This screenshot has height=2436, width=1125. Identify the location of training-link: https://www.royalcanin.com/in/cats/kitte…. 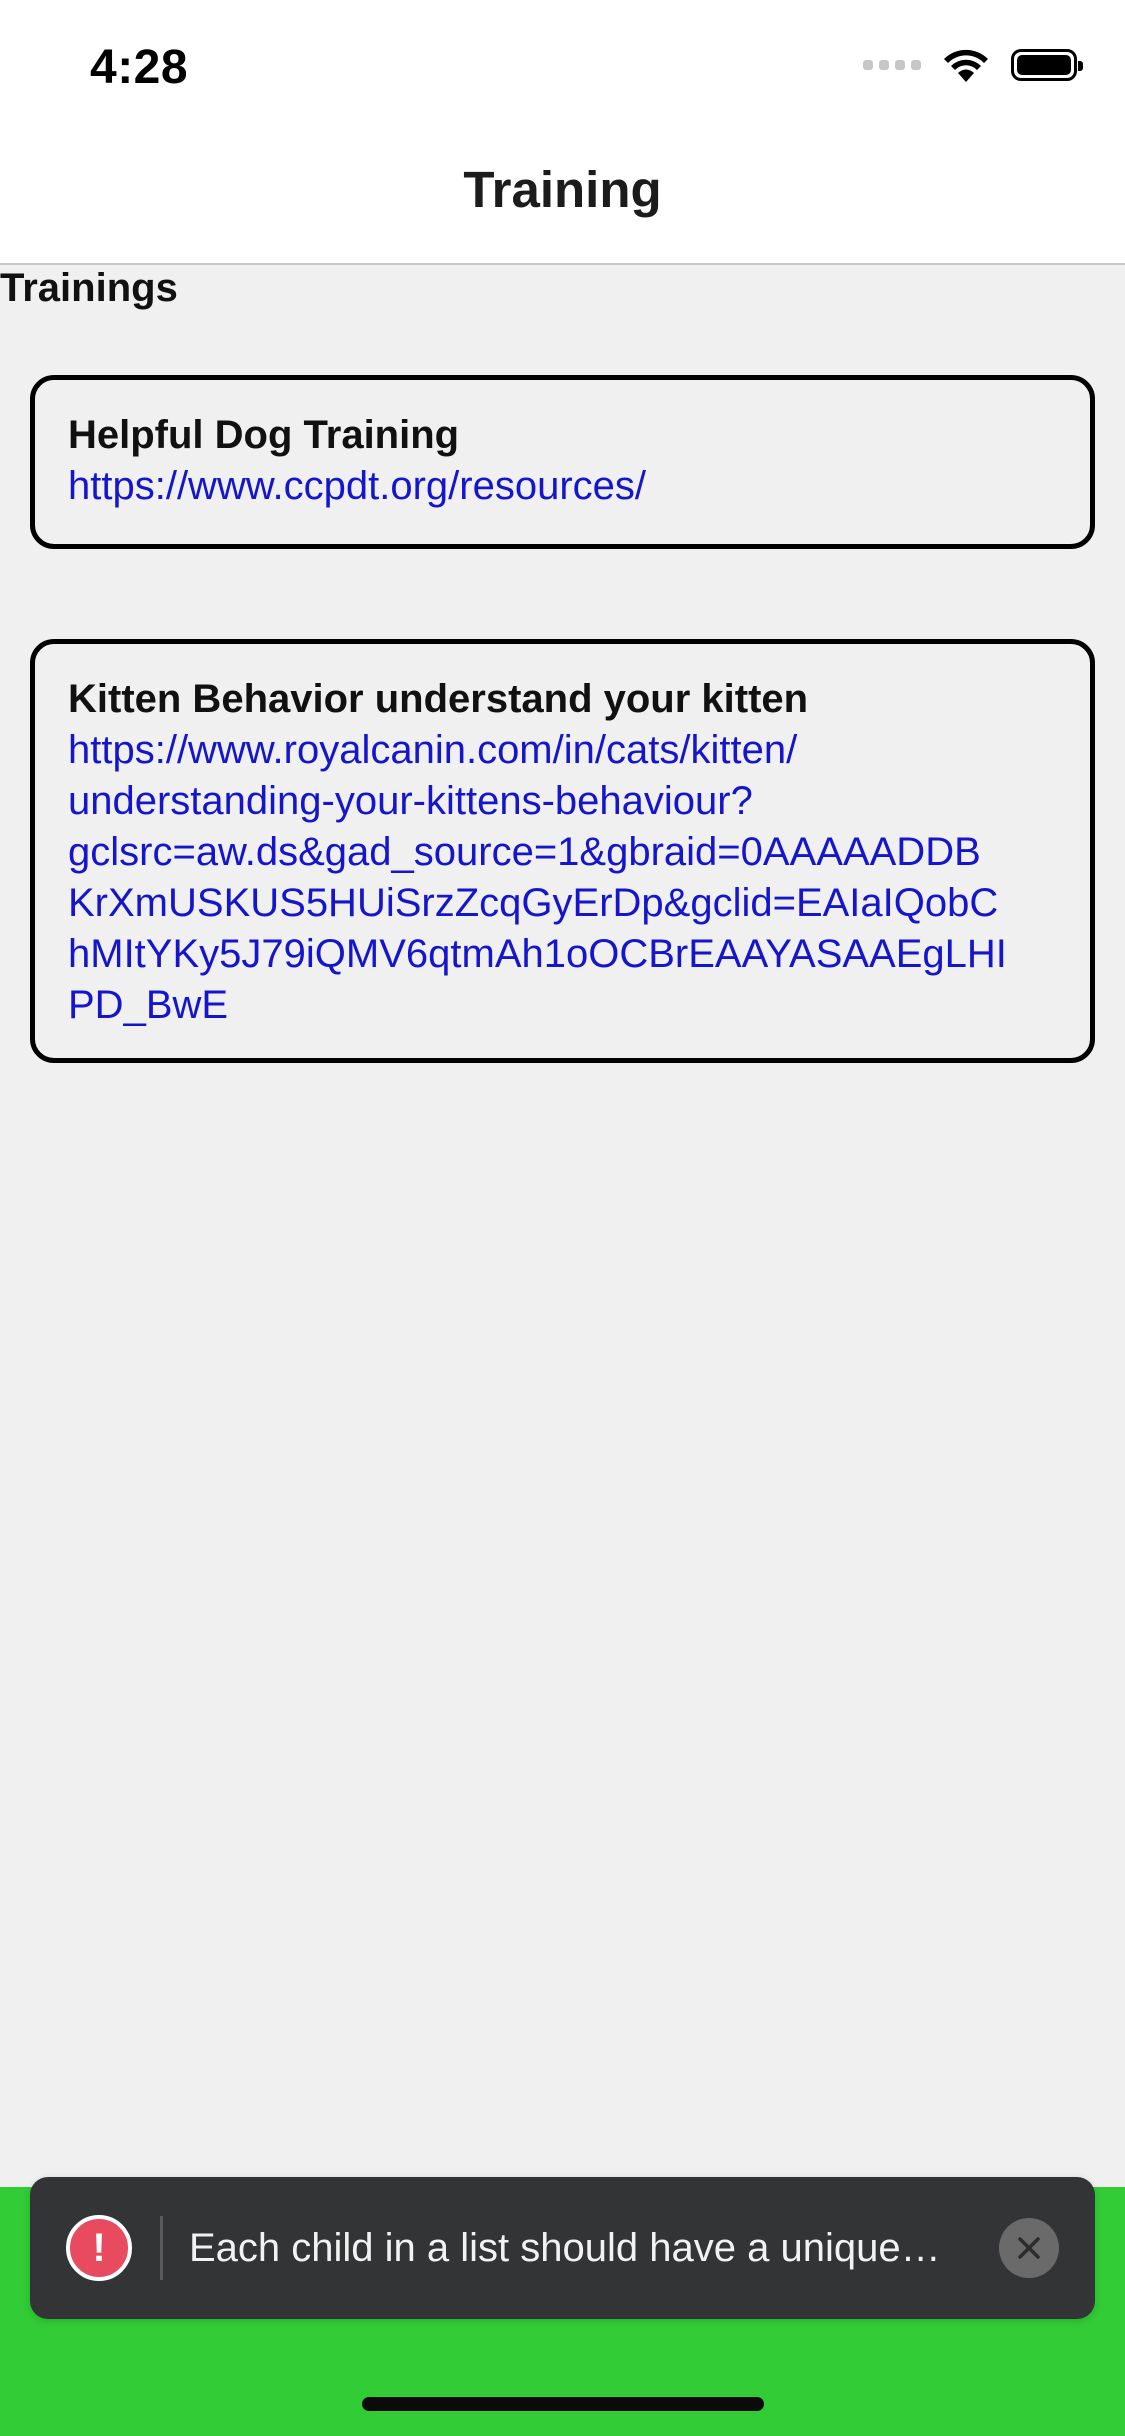
(564, 878).